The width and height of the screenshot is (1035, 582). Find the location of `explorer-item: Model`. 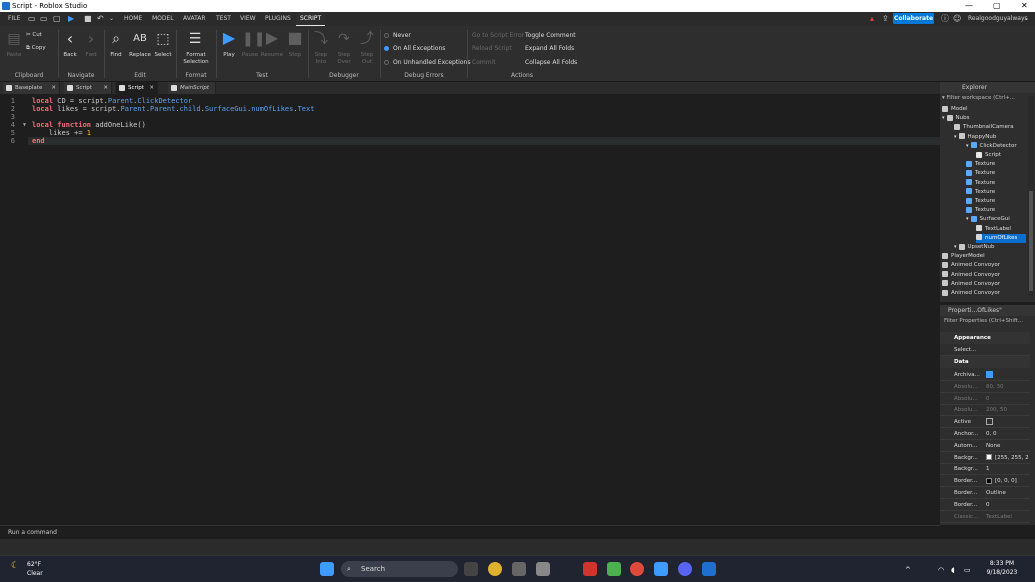

explorer-item: Model is located at coordinates (984, 109).